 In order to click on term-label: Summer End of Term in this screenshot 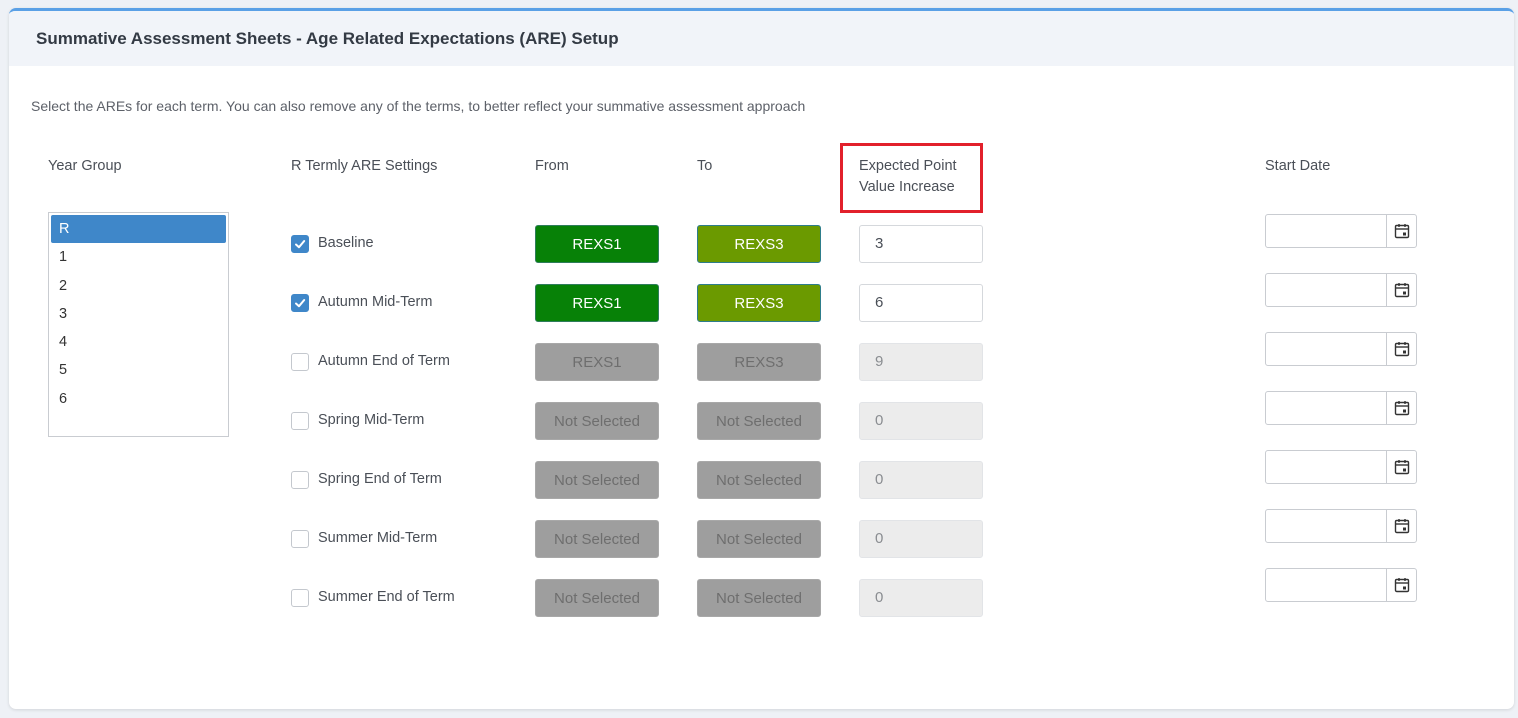, I will do `click(386, 597)`.